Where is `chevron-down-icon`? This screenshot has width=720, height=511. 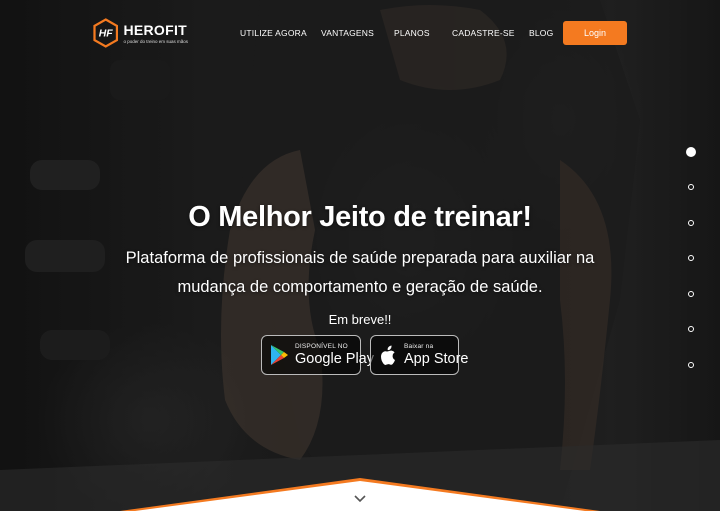 chevron-down-icon is located at coordinates (360, 498).